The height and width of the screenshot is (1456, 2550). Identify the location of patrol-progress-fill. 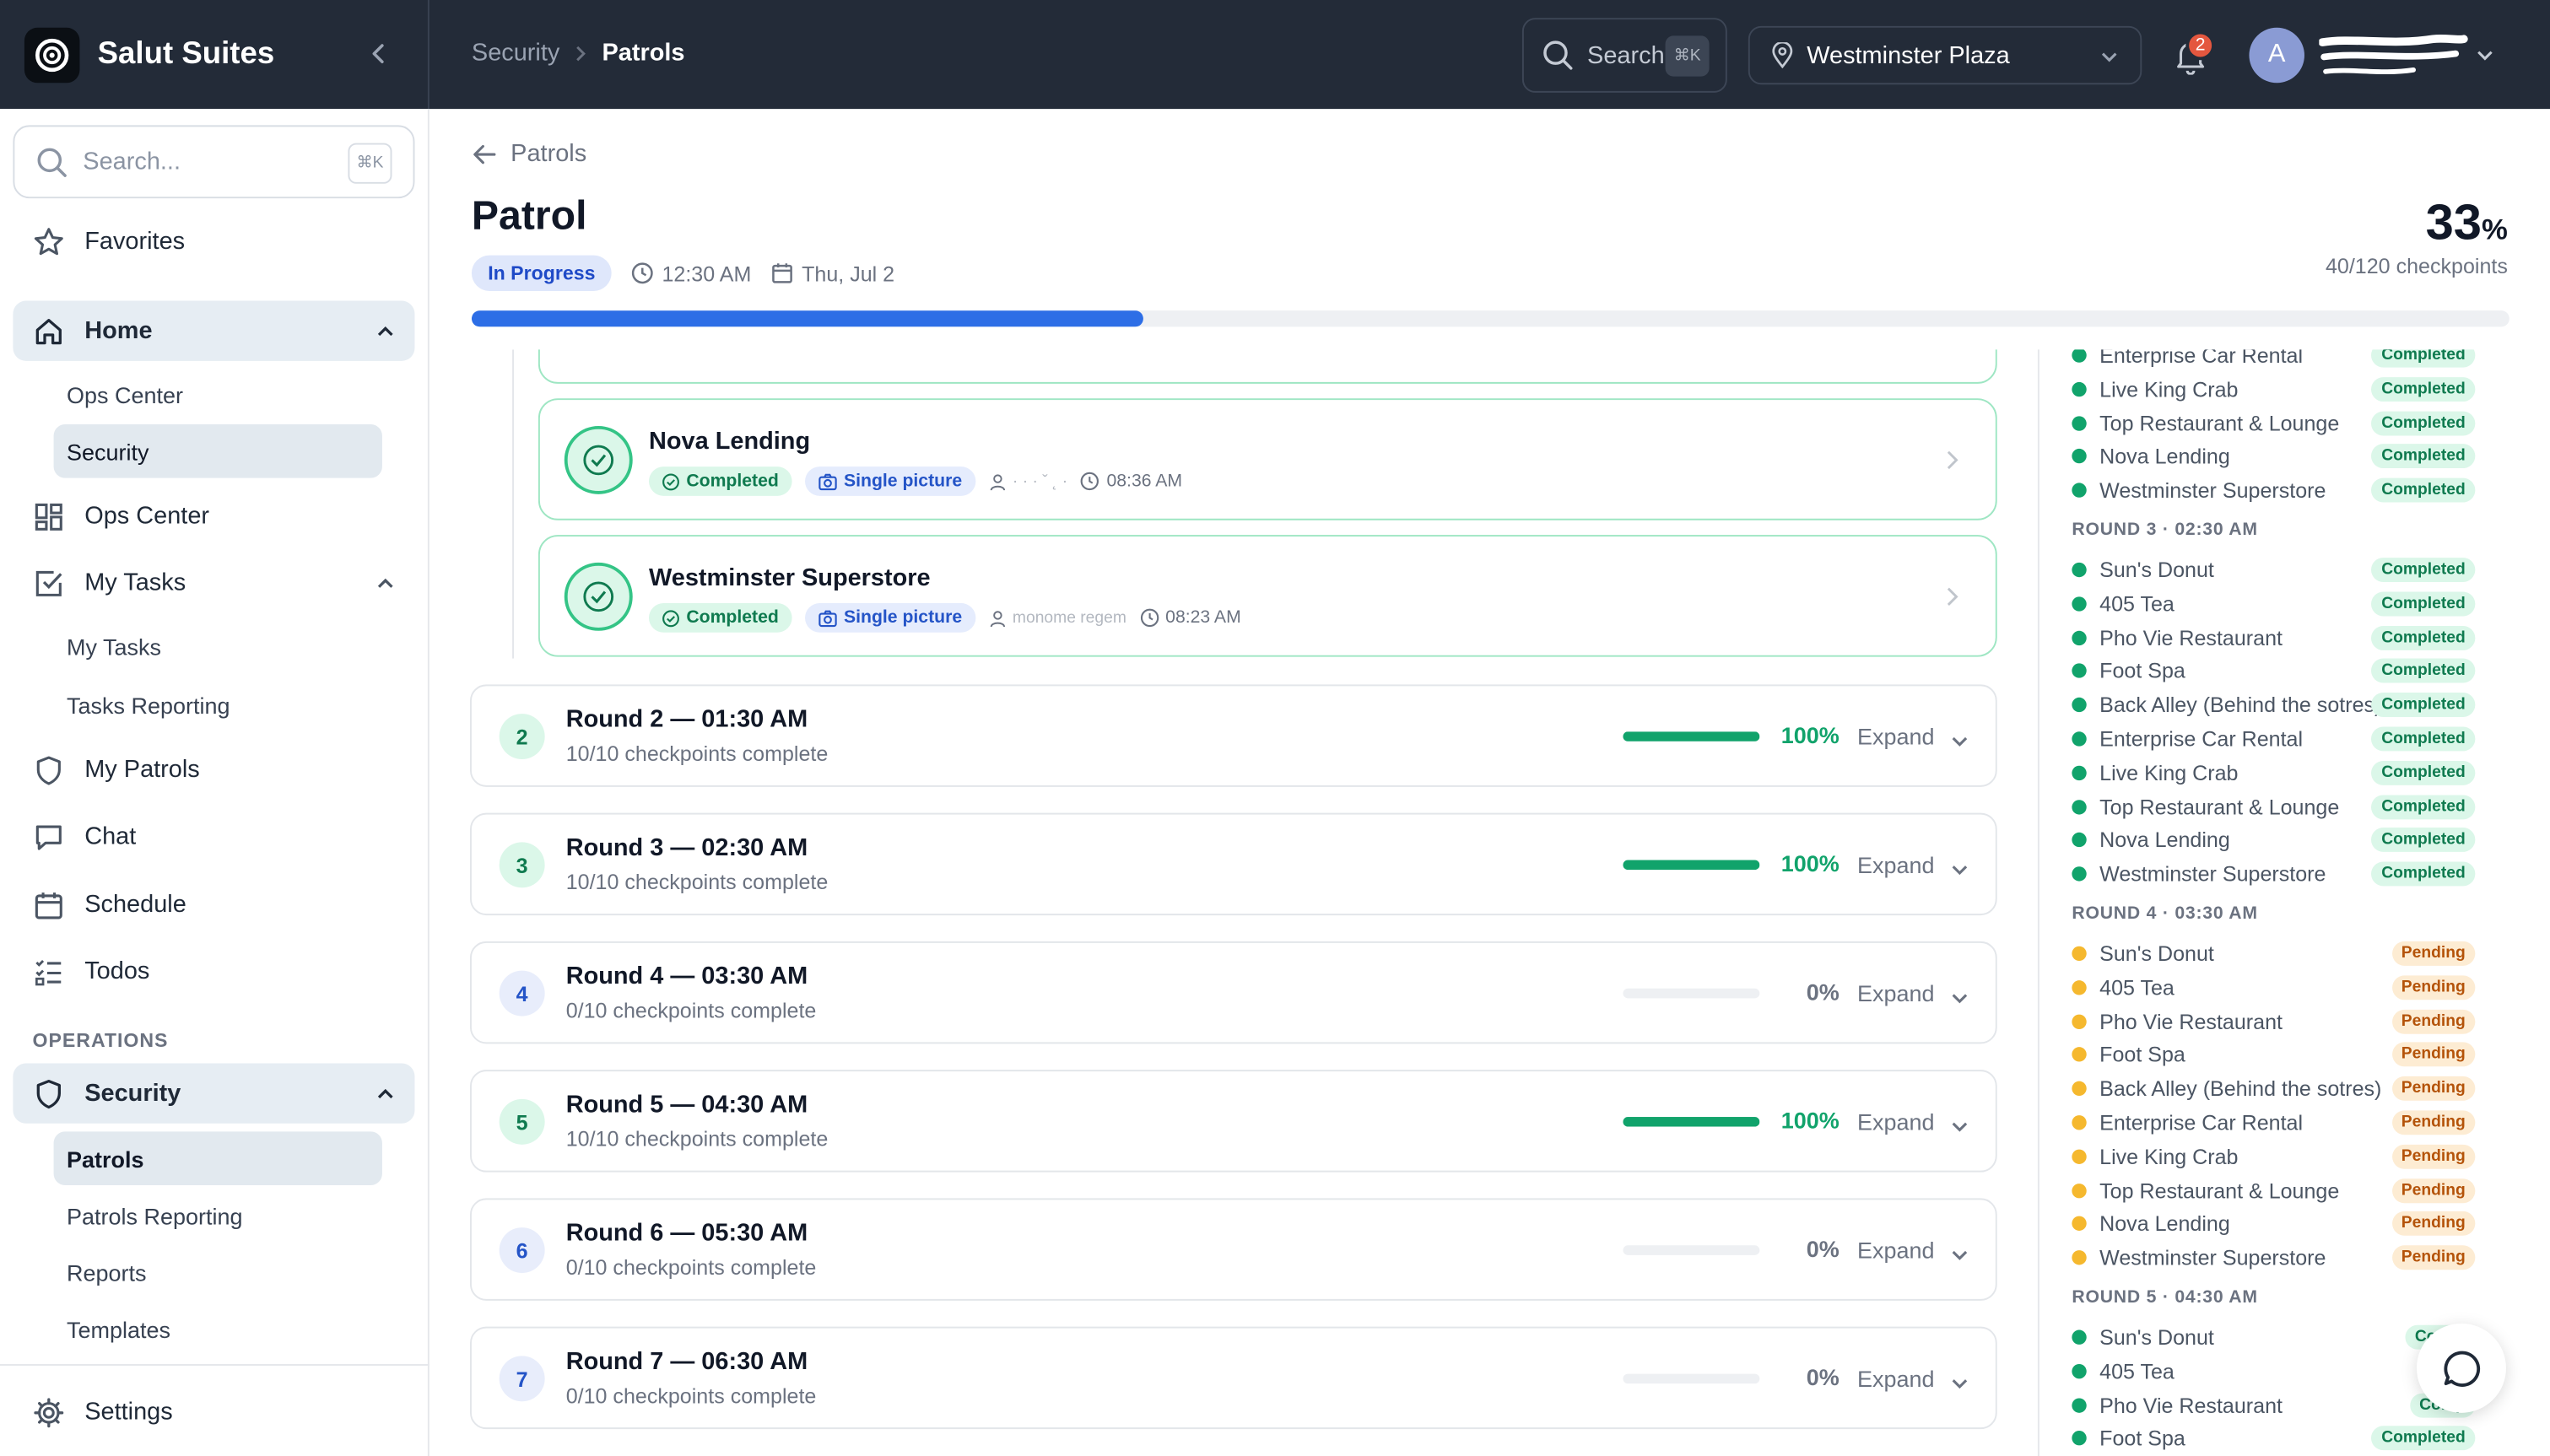
(807, 318).